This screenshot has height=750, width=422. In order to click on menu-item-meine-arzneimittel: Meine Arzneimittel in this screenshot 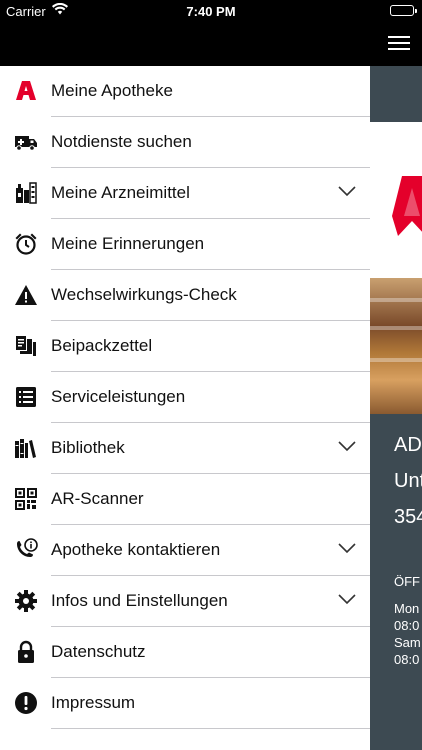, I will do `click(185, 193)`.